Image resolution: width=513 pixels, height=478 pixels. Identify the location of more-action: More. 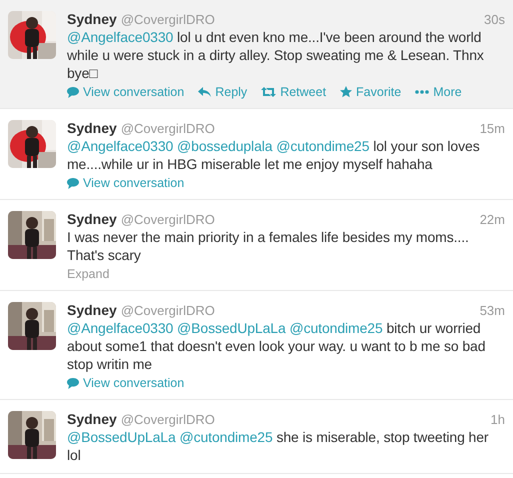
(438, 92).